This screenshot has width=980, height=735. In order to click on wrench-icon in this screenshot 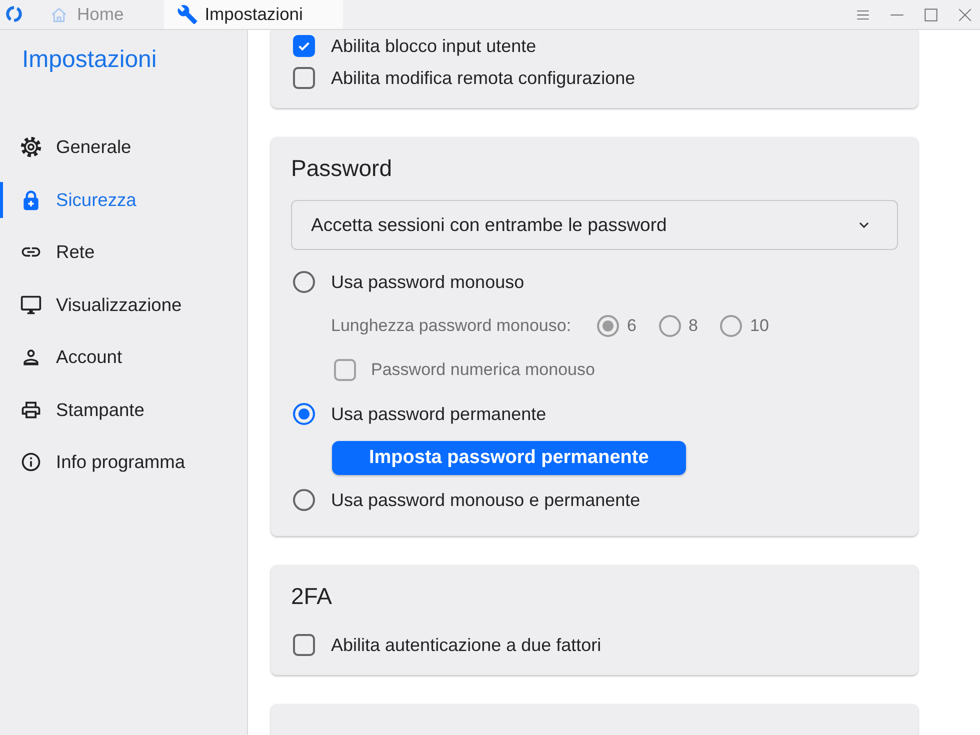, I will do `click(187, 14)`.